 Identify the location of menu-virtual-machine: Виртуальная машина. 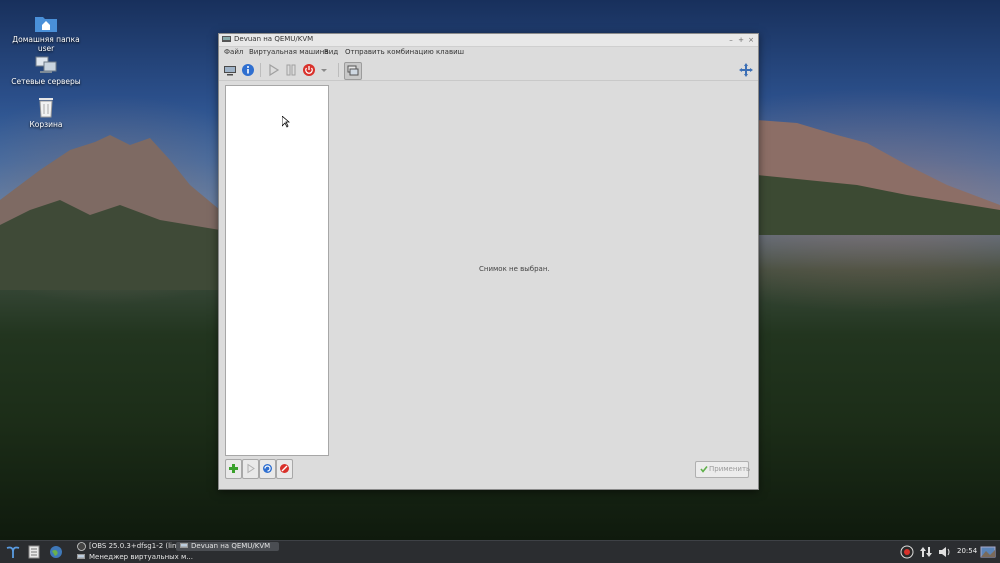
(289, 52).